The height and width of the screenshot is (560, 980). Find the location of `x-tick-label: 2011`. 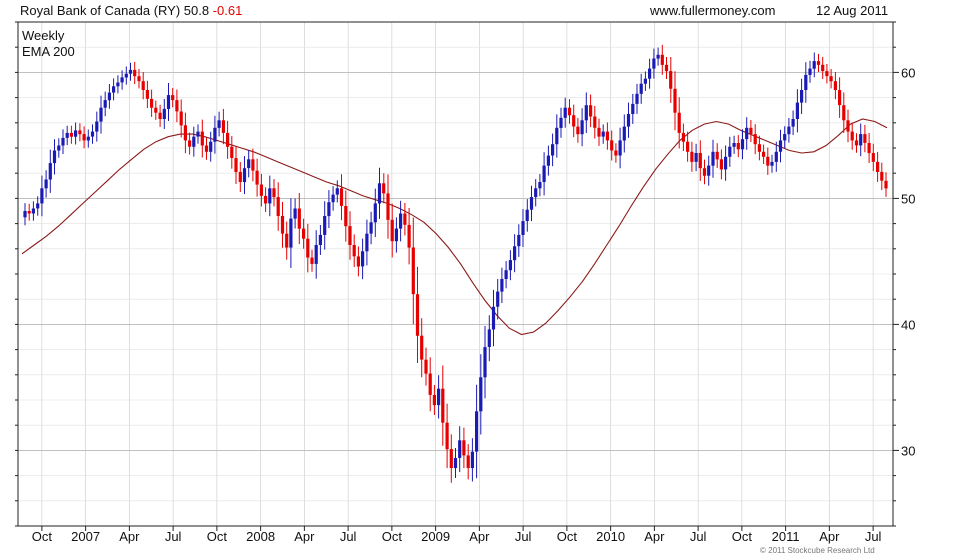

x-tick-label: 2011 is located at coordinates (786, 536).